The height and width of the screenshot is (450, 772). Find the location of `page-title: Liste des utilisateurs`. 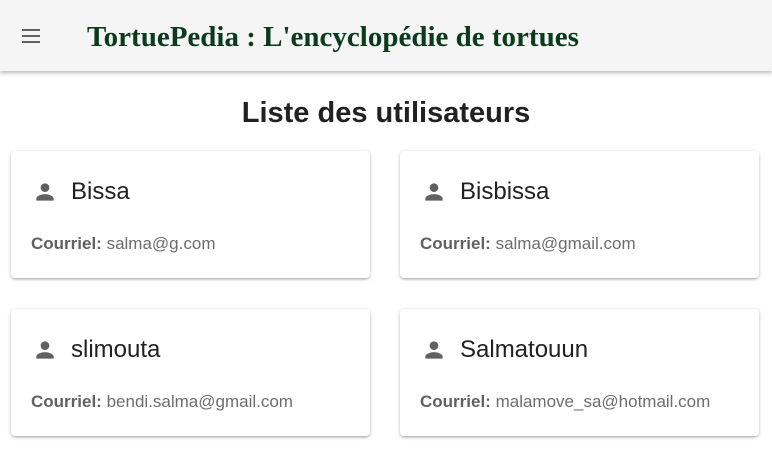

page-title: Liste des utilisateurs is located at coordinates (386, 113).